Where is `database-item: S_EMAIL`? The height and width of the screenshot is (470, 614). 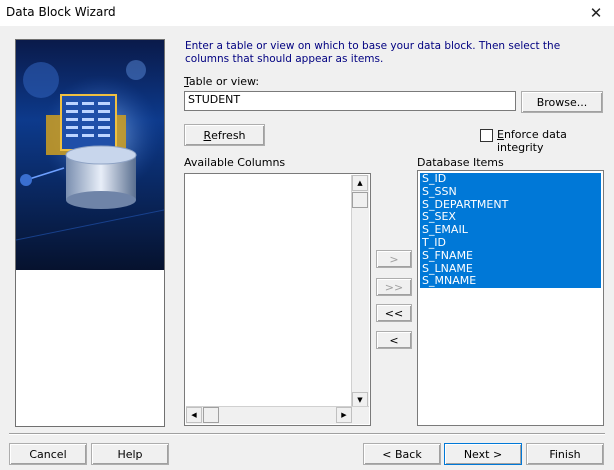
database-item: S_EMAIL is located at coordinates (510, 230).